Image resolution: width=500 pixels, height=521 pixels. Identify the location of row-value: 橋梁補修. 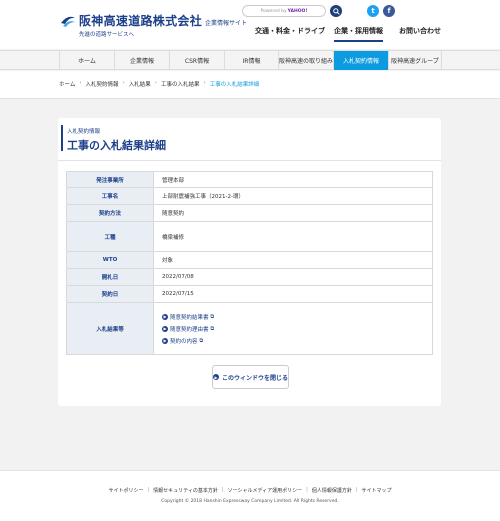
(293, 236).